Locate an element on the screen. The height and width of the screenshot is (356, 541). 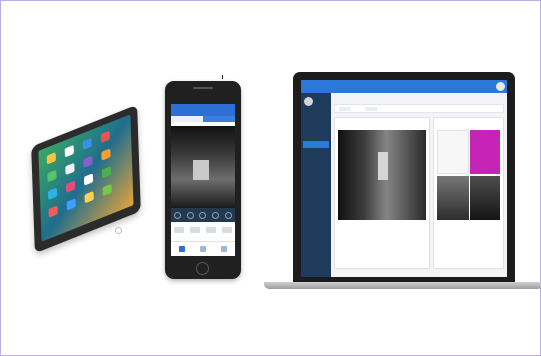
phone-header is located at coordinates (203, 110).